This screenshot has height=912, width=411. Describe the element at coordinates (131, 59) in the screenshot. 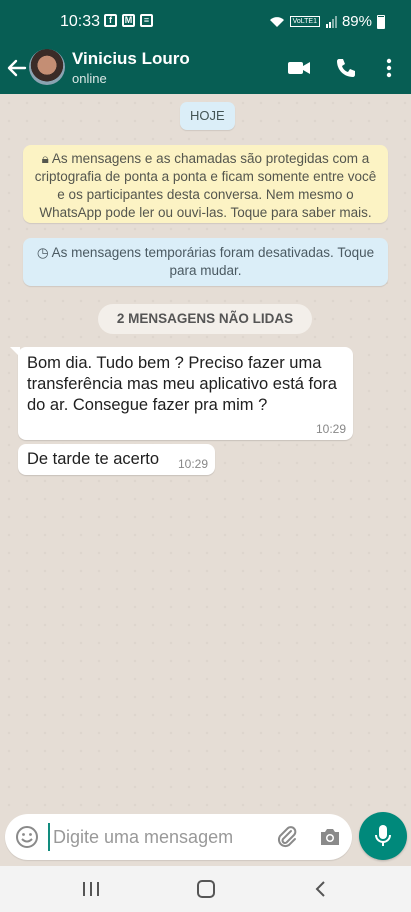

I see `contact-name: Vinicius Louro` at that location.